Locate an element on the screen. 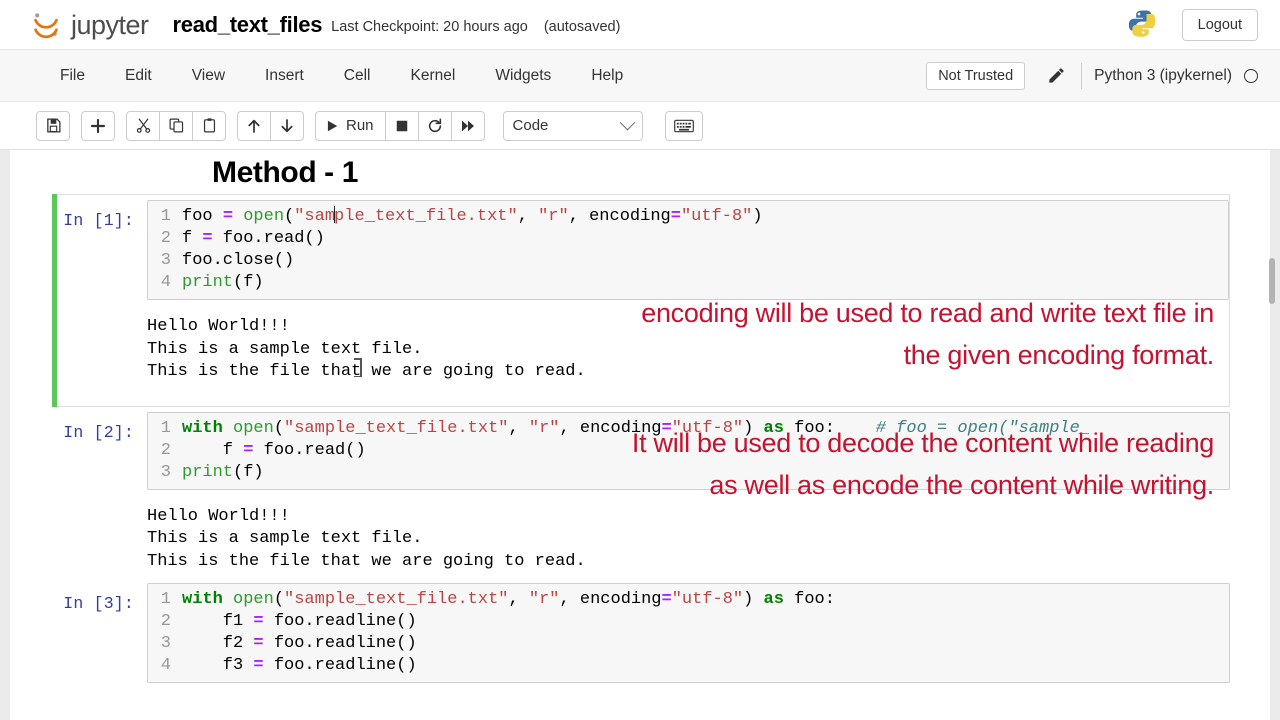 The image size is (1280, 720). code-token-com: # foo = open("sample_ is located at coordinates (983, 428).